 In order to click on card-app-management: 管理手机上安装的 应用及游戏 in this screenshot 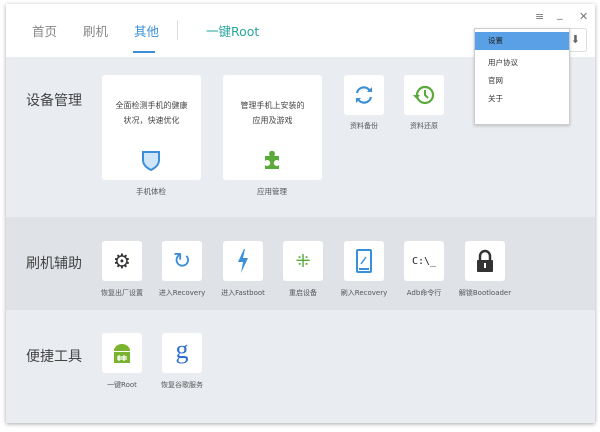, I will do `click(272, 127)`.